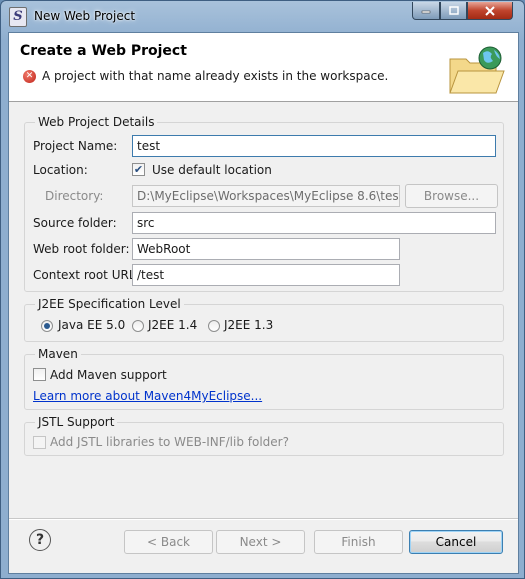 Image resolution: width=525 pixels, height=579 pixels. I want to click on web-project-details-title: Web Project Details, so click(96, 122).